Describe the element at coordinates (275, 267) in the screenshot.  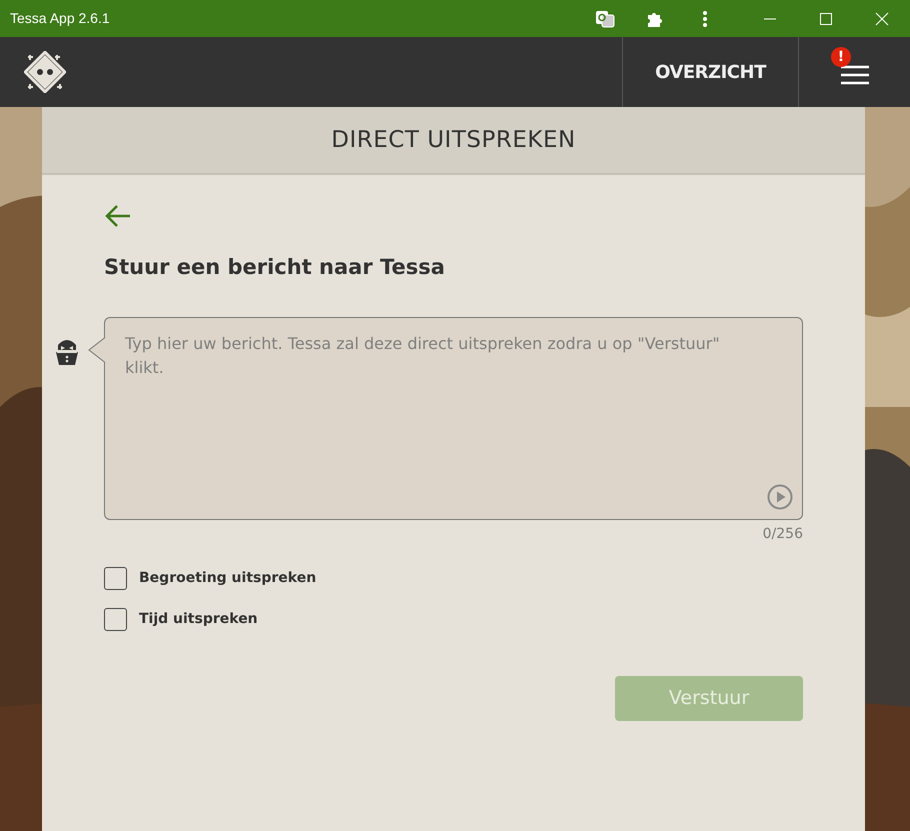
I see `page-heading: Stuur een bericht naar Tessa` at that location.